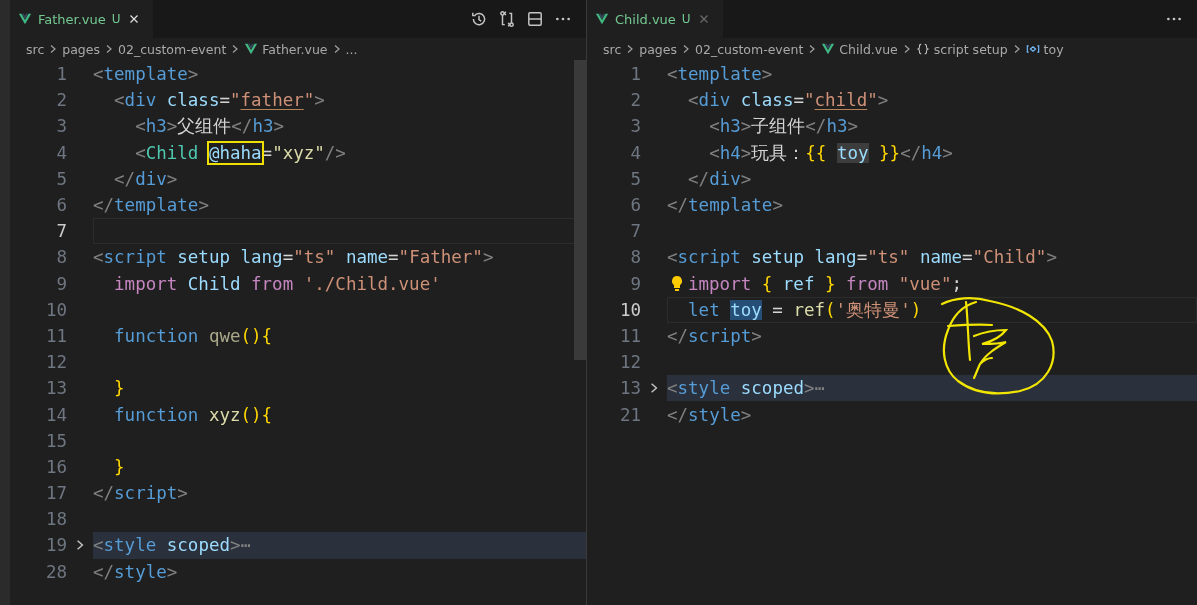 This screenshot has height=605, width=1197. Describe the element at coordinates (645, 19) in the screenshot. I see `tab-label: Child.vue` at that location.